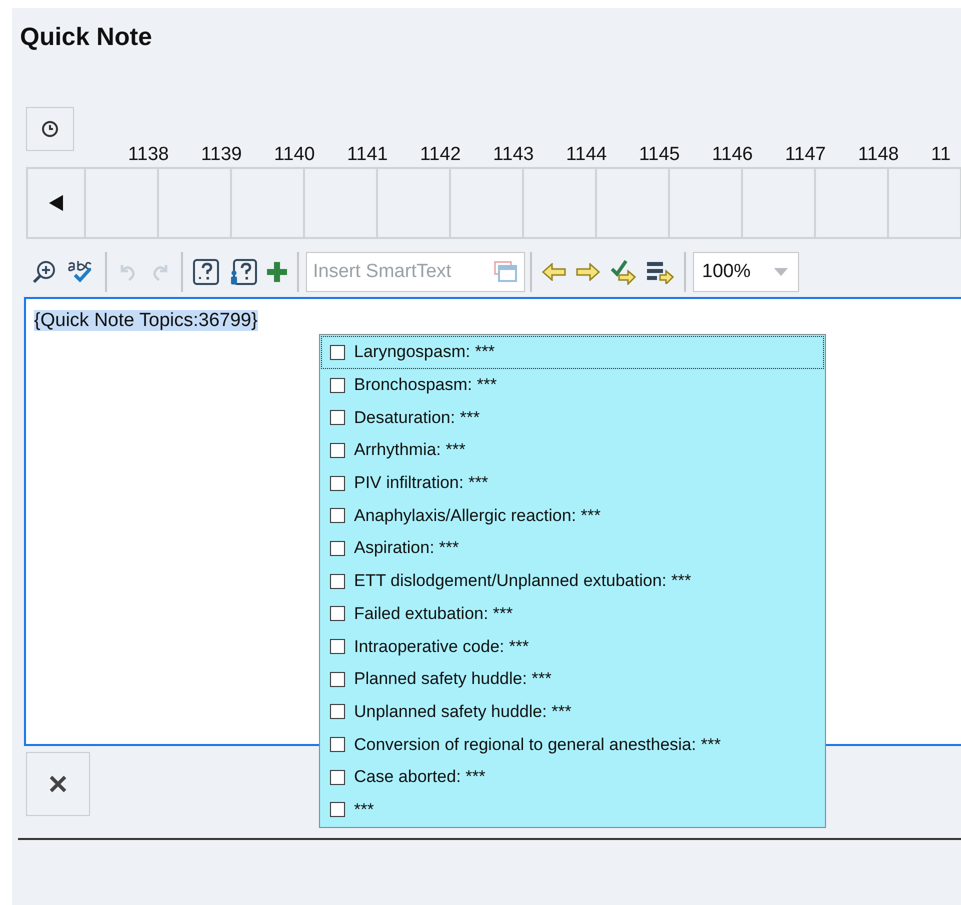 The width and height of the screenshot is (961, 905). I want to click on windows-icon, so click(506, 272).